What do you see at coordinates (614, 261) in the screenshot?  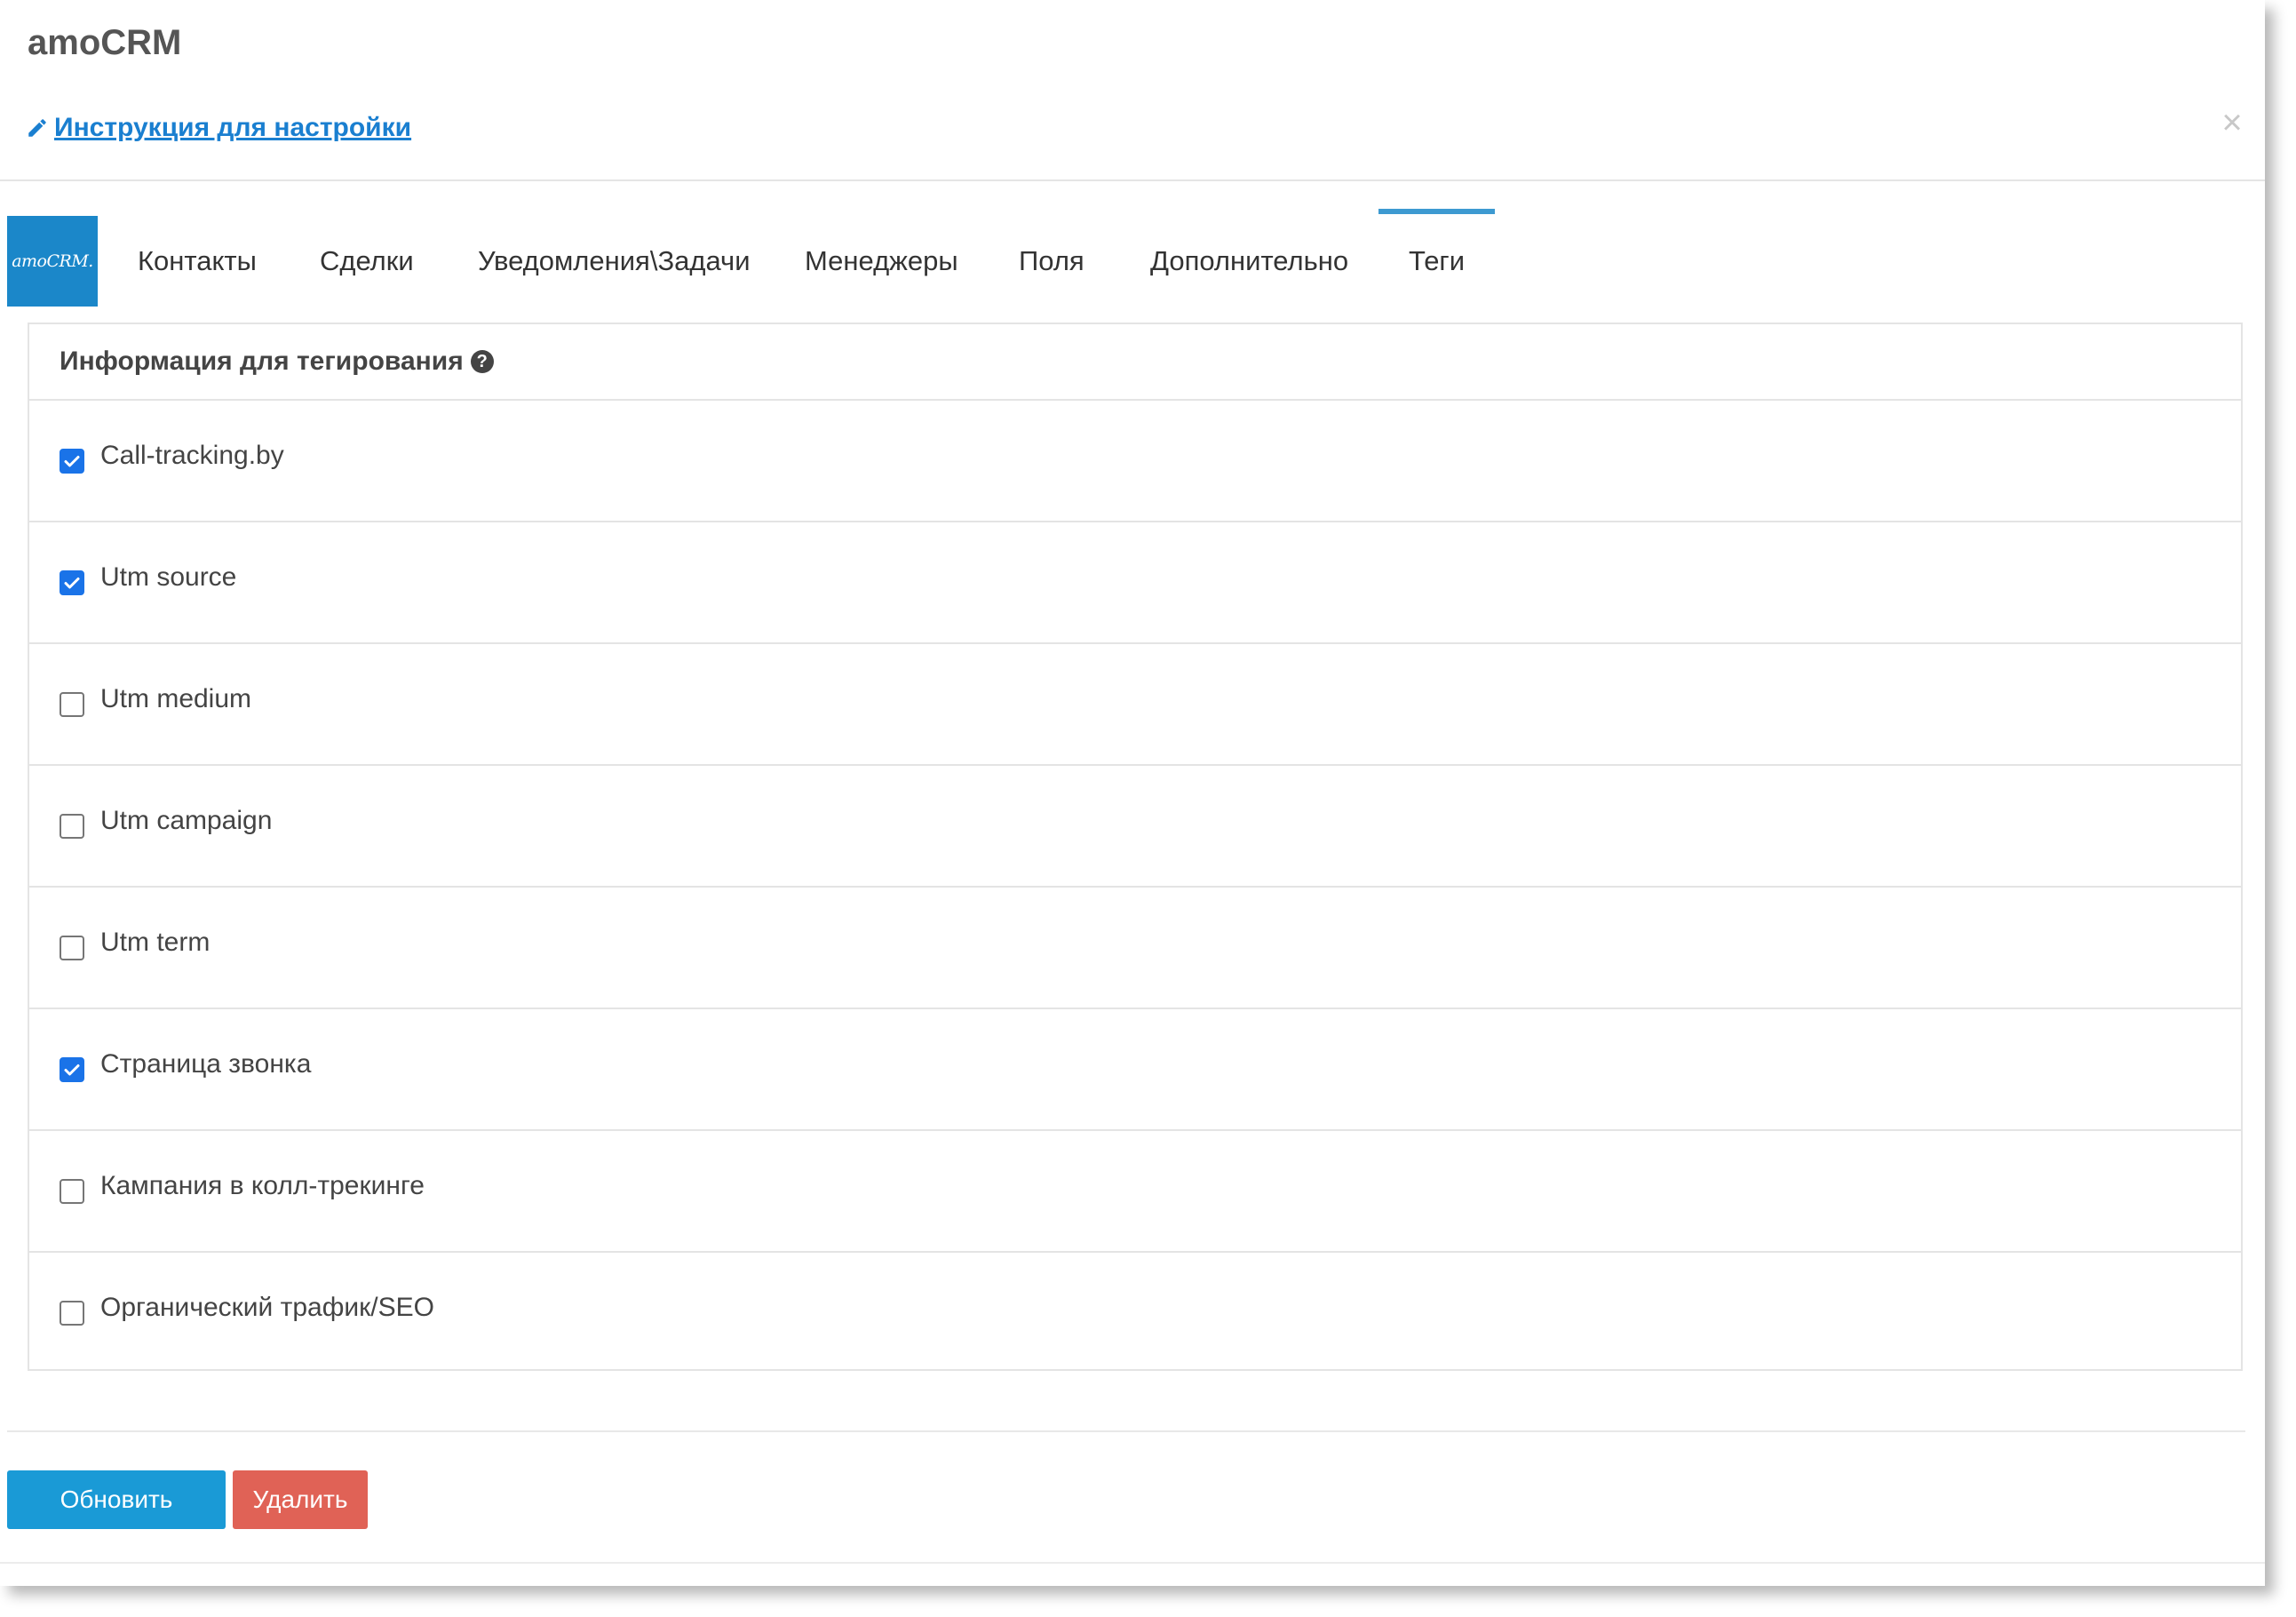 I see `tab-notifications-tasks: Уведомления\Задачи` at bounding box center [614, 261].